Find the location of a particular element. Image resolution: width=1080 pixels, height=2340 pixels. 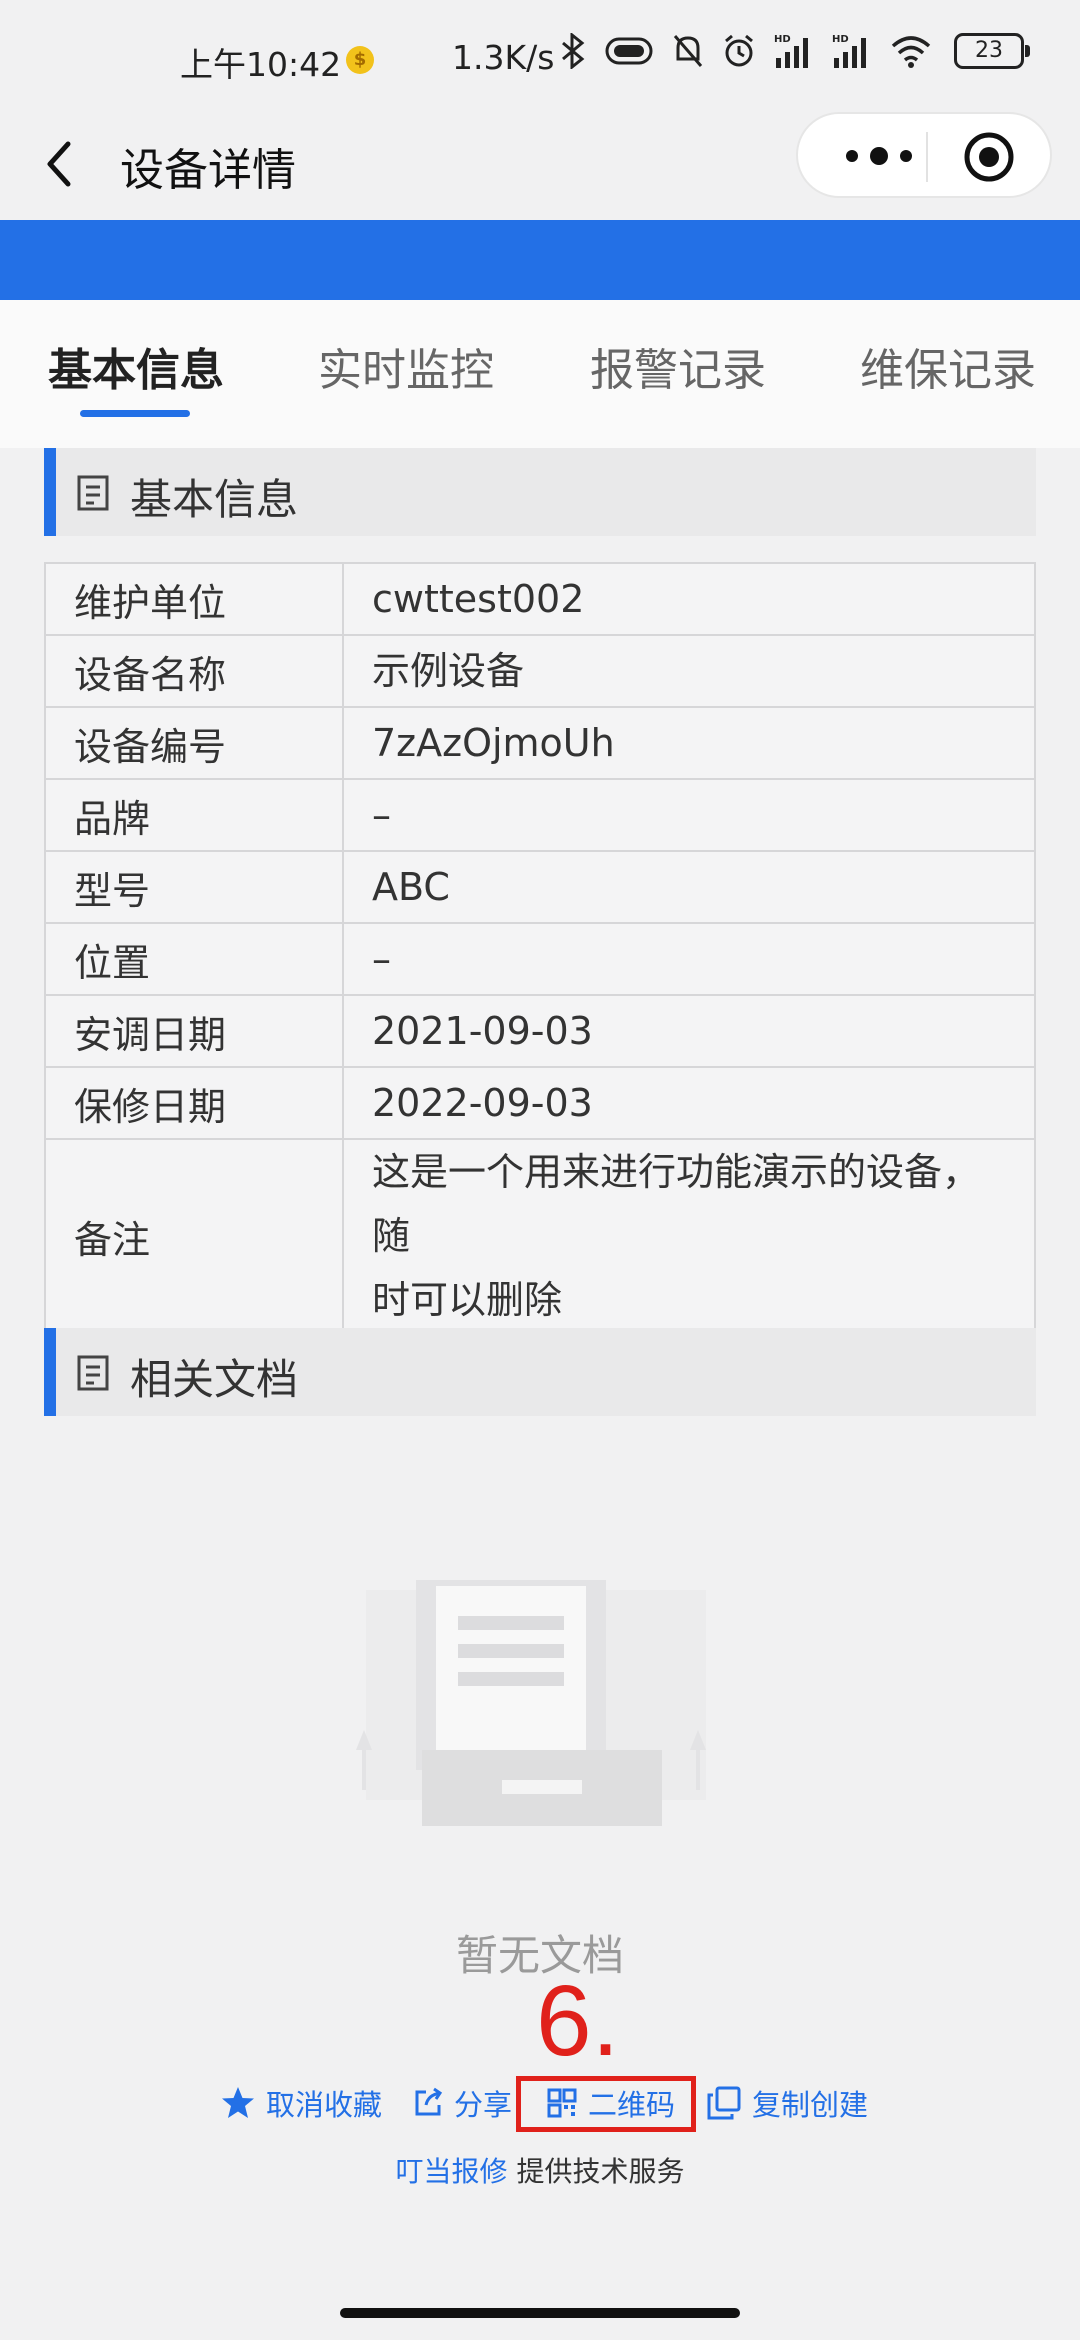

empty-document-icon is located at coordinates (531, 1703).